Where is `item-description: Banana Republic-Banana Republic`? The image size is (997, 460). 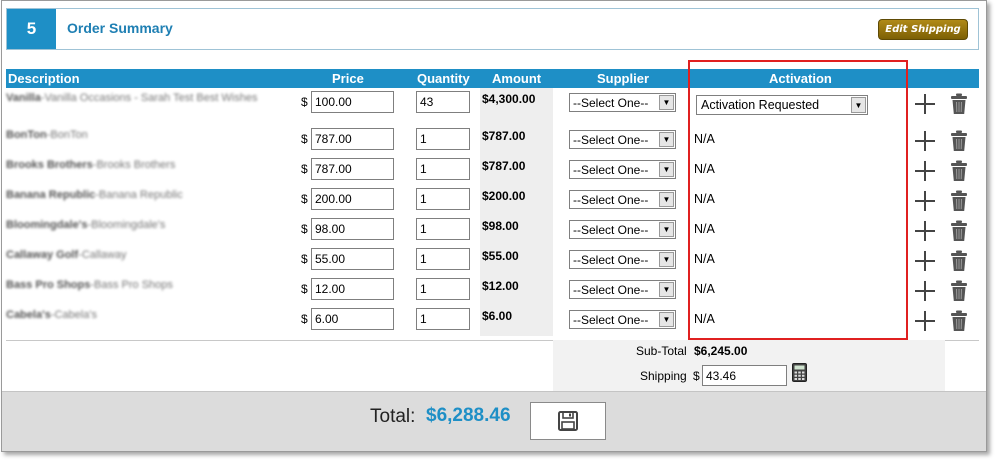
item-description: Banana Republic-Banana Republic is located at coordinates (94, 195).